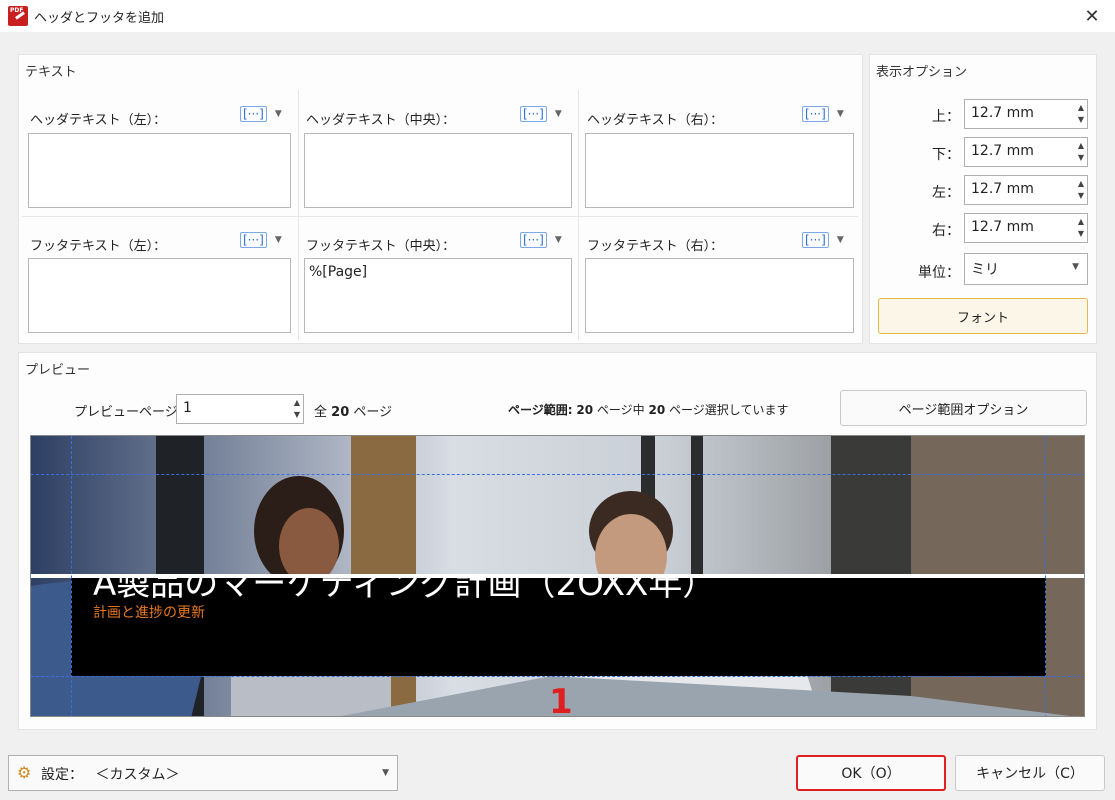 The image size is (1115, 800). I want to click on close-button: ✕, so click(1092, 16).